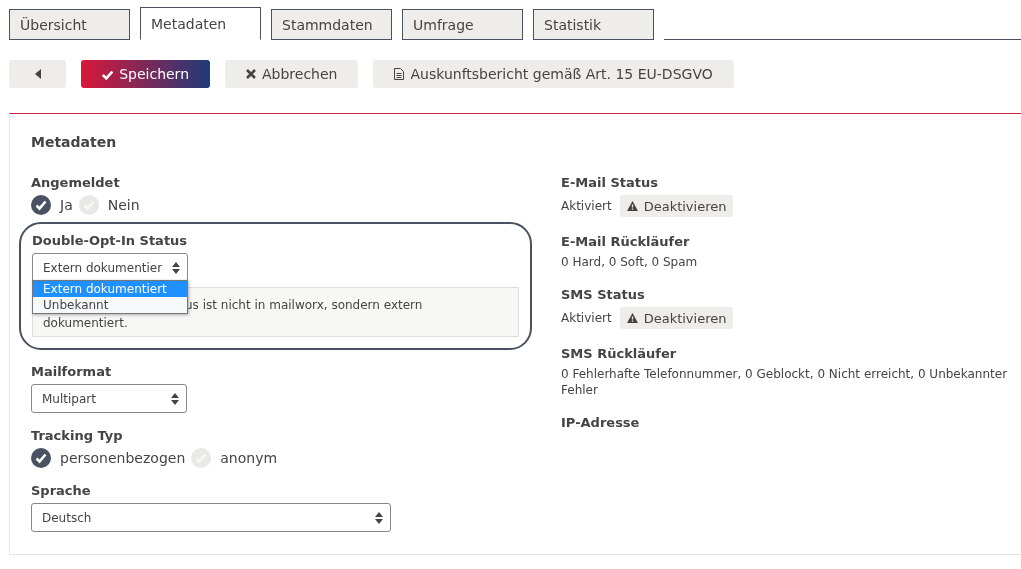 This screenshot has width=1021, height=569. What do you see at coordinates (72, 371) in the screenshot?
I see `field-label: Mailformat` at bounding box center [72, 371].